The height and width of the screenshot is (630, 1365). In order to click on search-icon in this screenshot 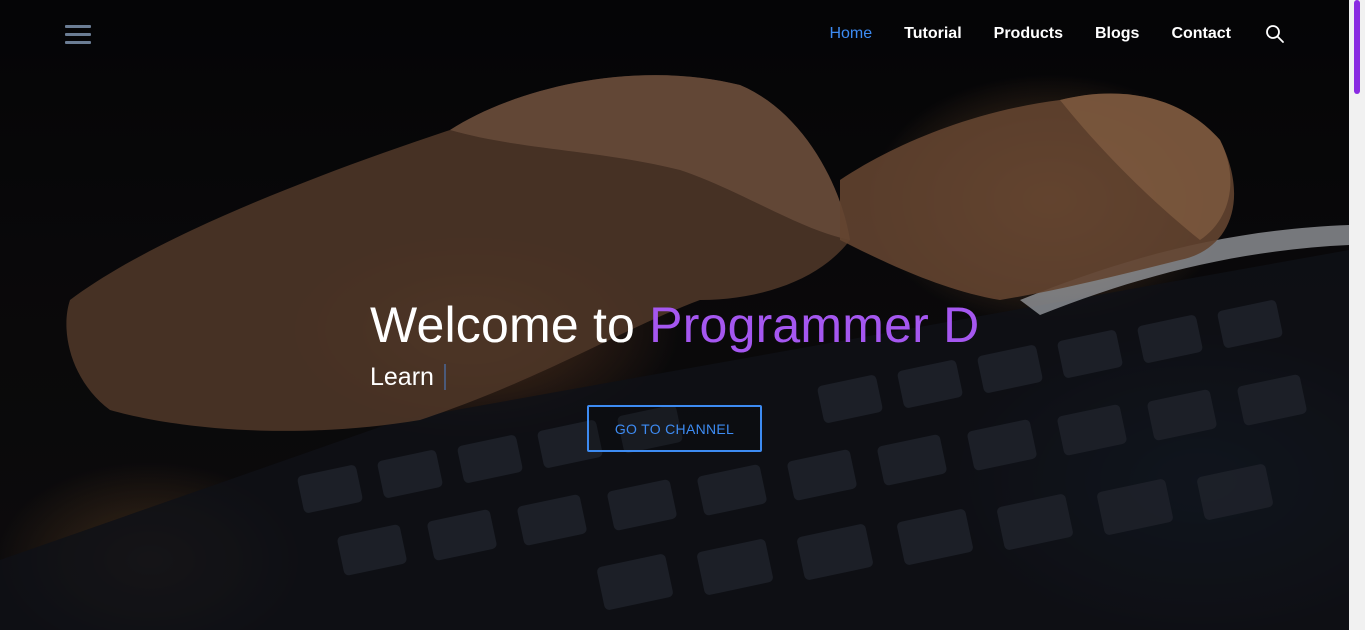, I will do `click(1275, 34)`.